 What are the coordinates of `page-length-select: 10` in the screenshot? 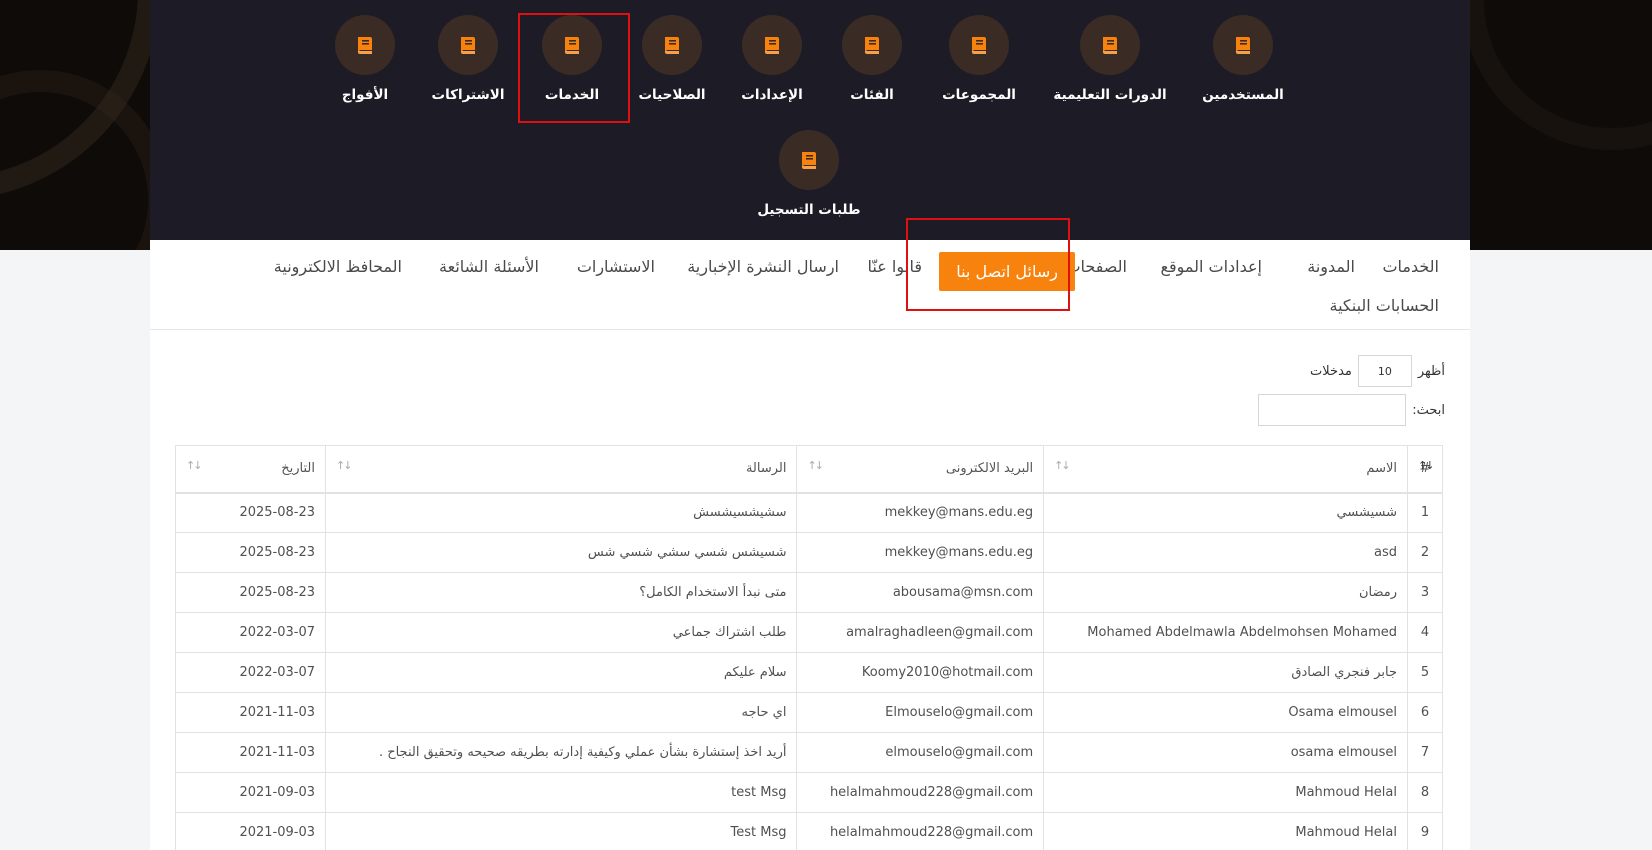 It's located at (1384, 371).